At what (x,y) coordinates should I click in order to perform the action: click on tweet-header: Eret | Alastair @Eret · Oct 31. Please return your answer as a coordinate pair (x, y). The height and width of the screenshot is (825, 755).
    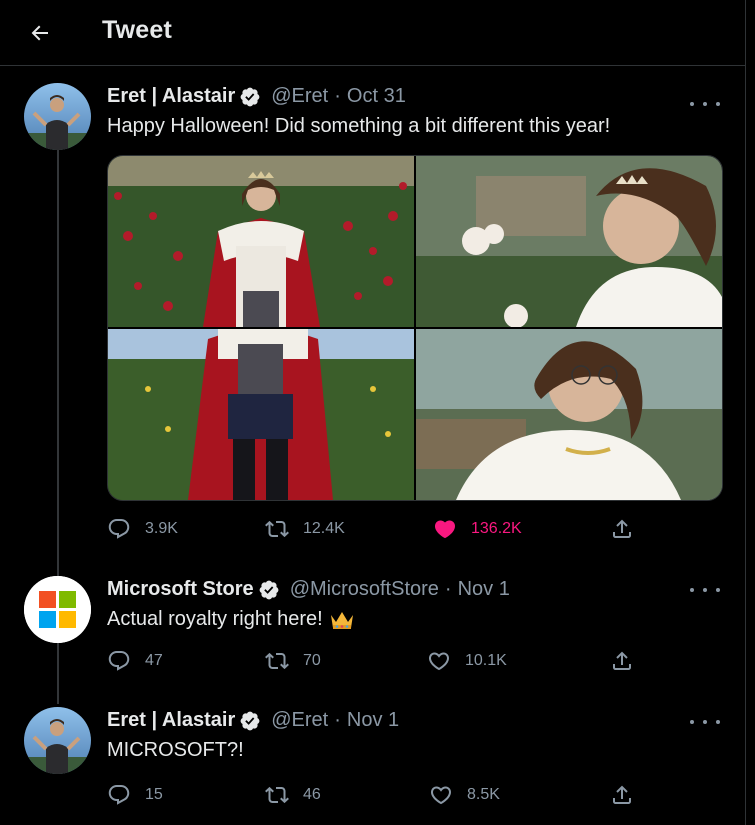
    Looking at the image, I should click on (256, 96).